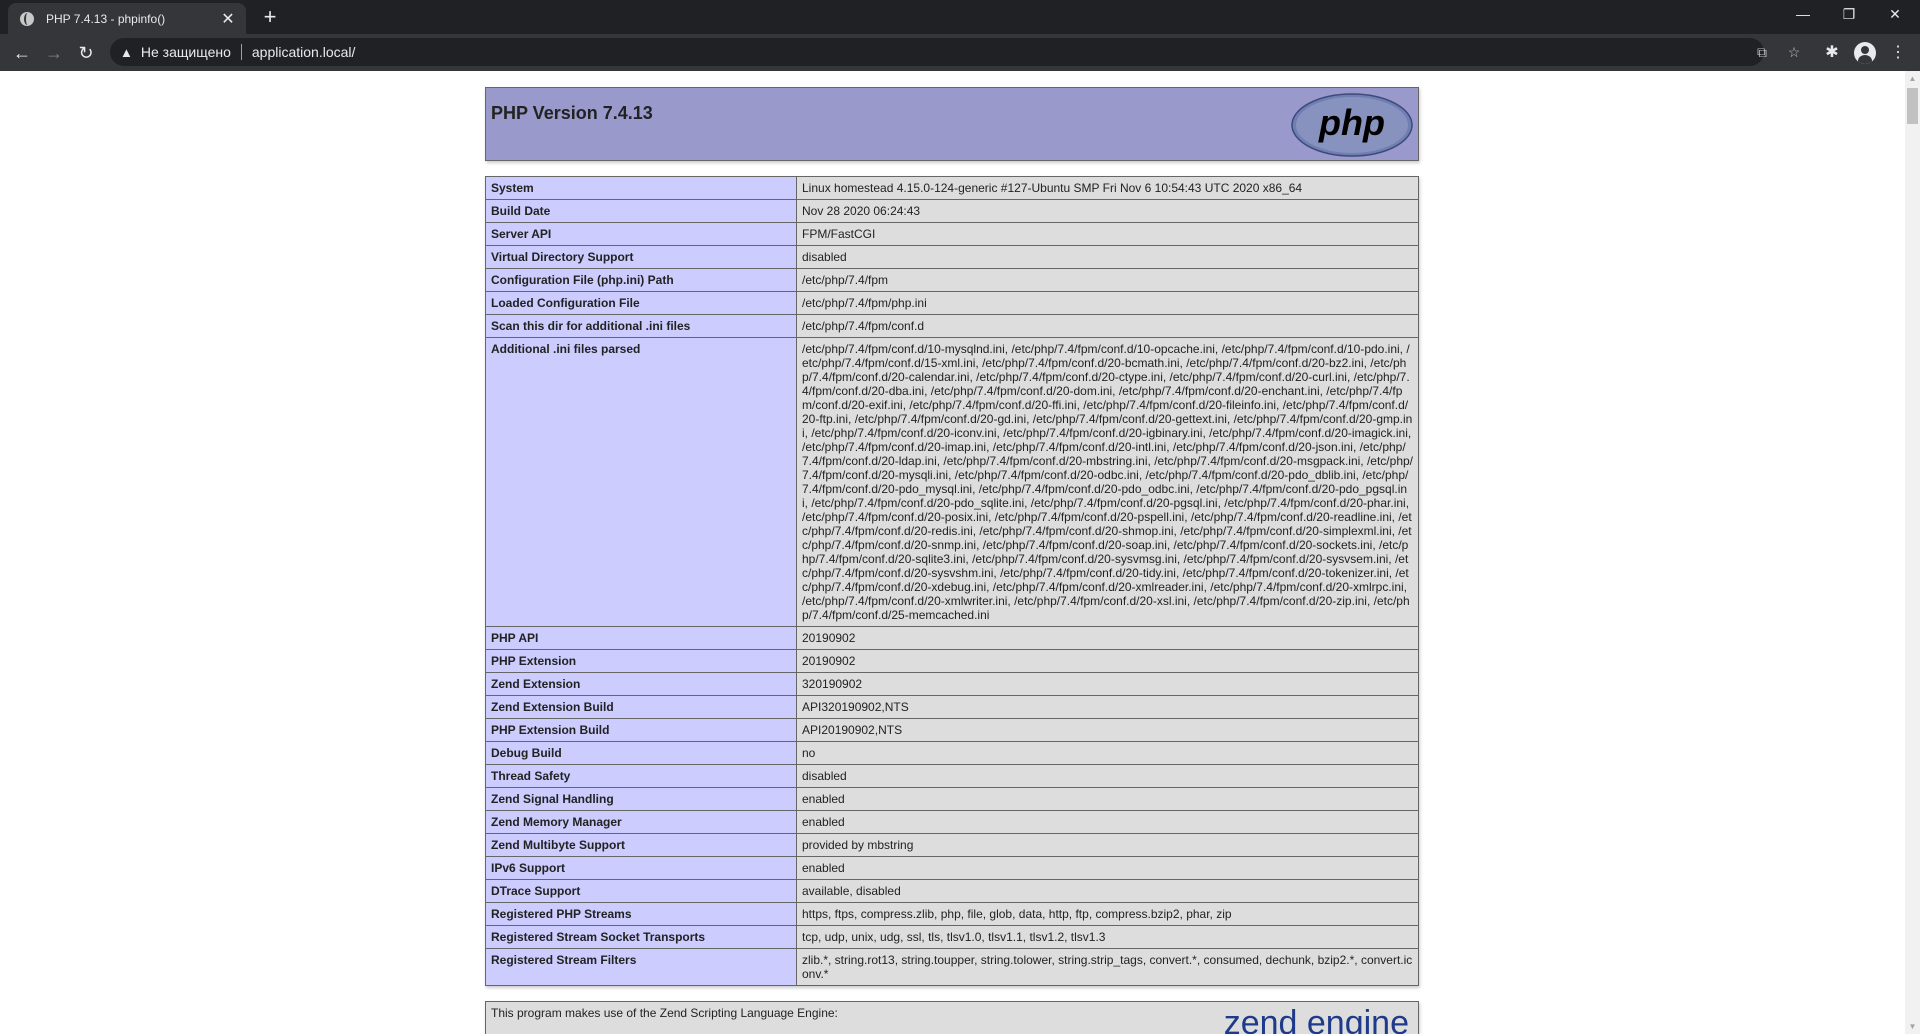  Describe the element at coordinates (1895, 14) in the screenshot. I see `window-close-button: ✕` at that location.